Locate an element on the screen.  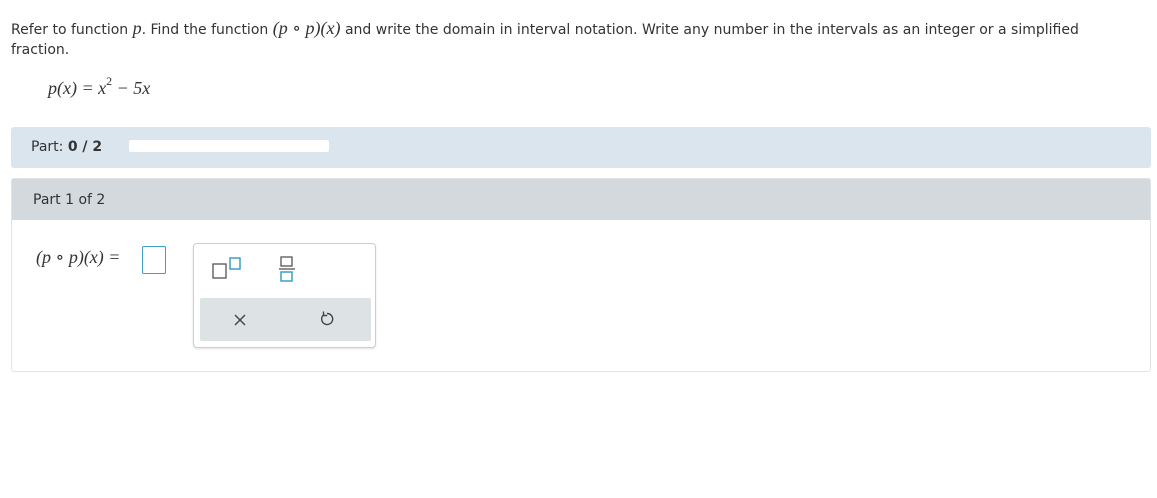
fraction-icon is located at coordinates (287, 269).